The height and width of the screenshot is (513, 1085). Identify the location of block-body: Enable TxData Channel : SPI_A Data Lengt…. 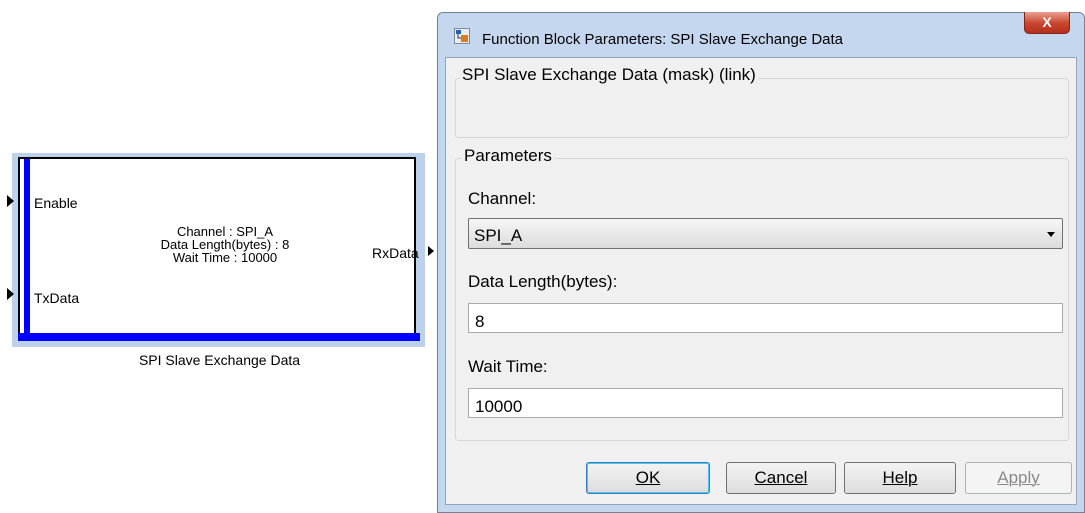
(218, 247).